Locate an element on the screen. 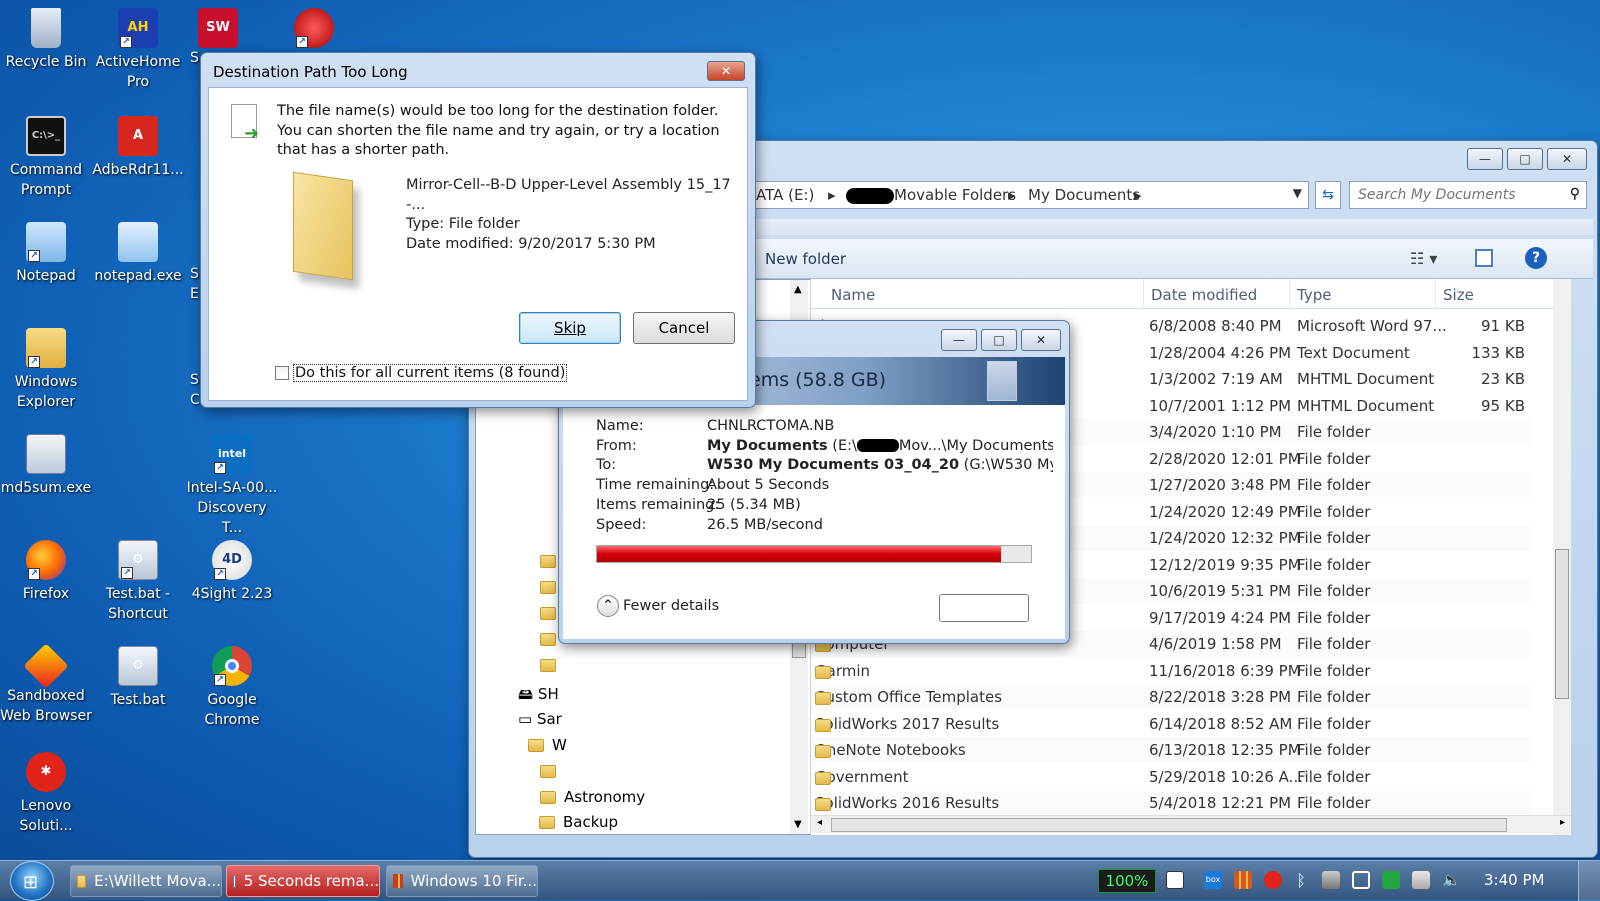 This screenshot has height=901, width=1600. label-items: Items remaining: is located at coordinates (658, 504).